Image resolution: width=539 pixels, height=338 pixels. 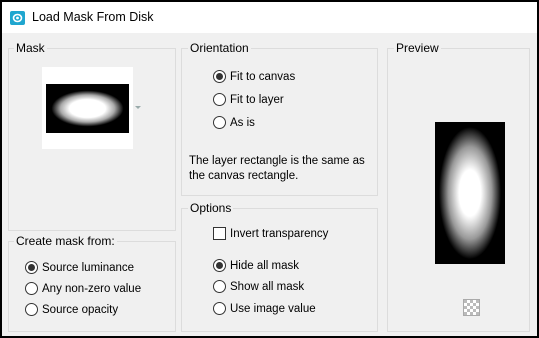 What do you see at coordinates (17, 18) in the screenshot?
I see `psp-mask-icon` at bounding box center [17, 18].